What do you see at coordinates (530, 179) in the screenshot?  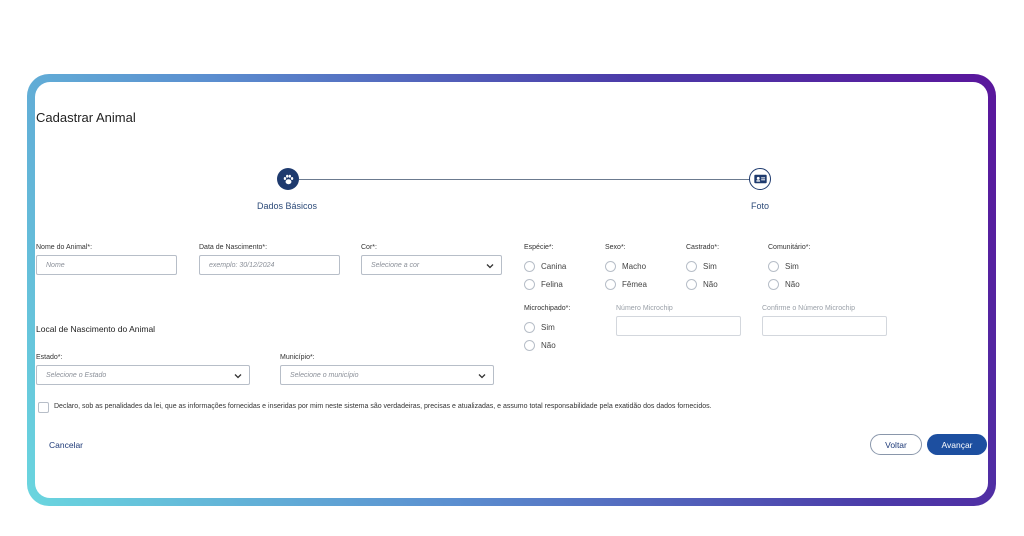 I see `stepper-line` at bounding box center [530, 179].